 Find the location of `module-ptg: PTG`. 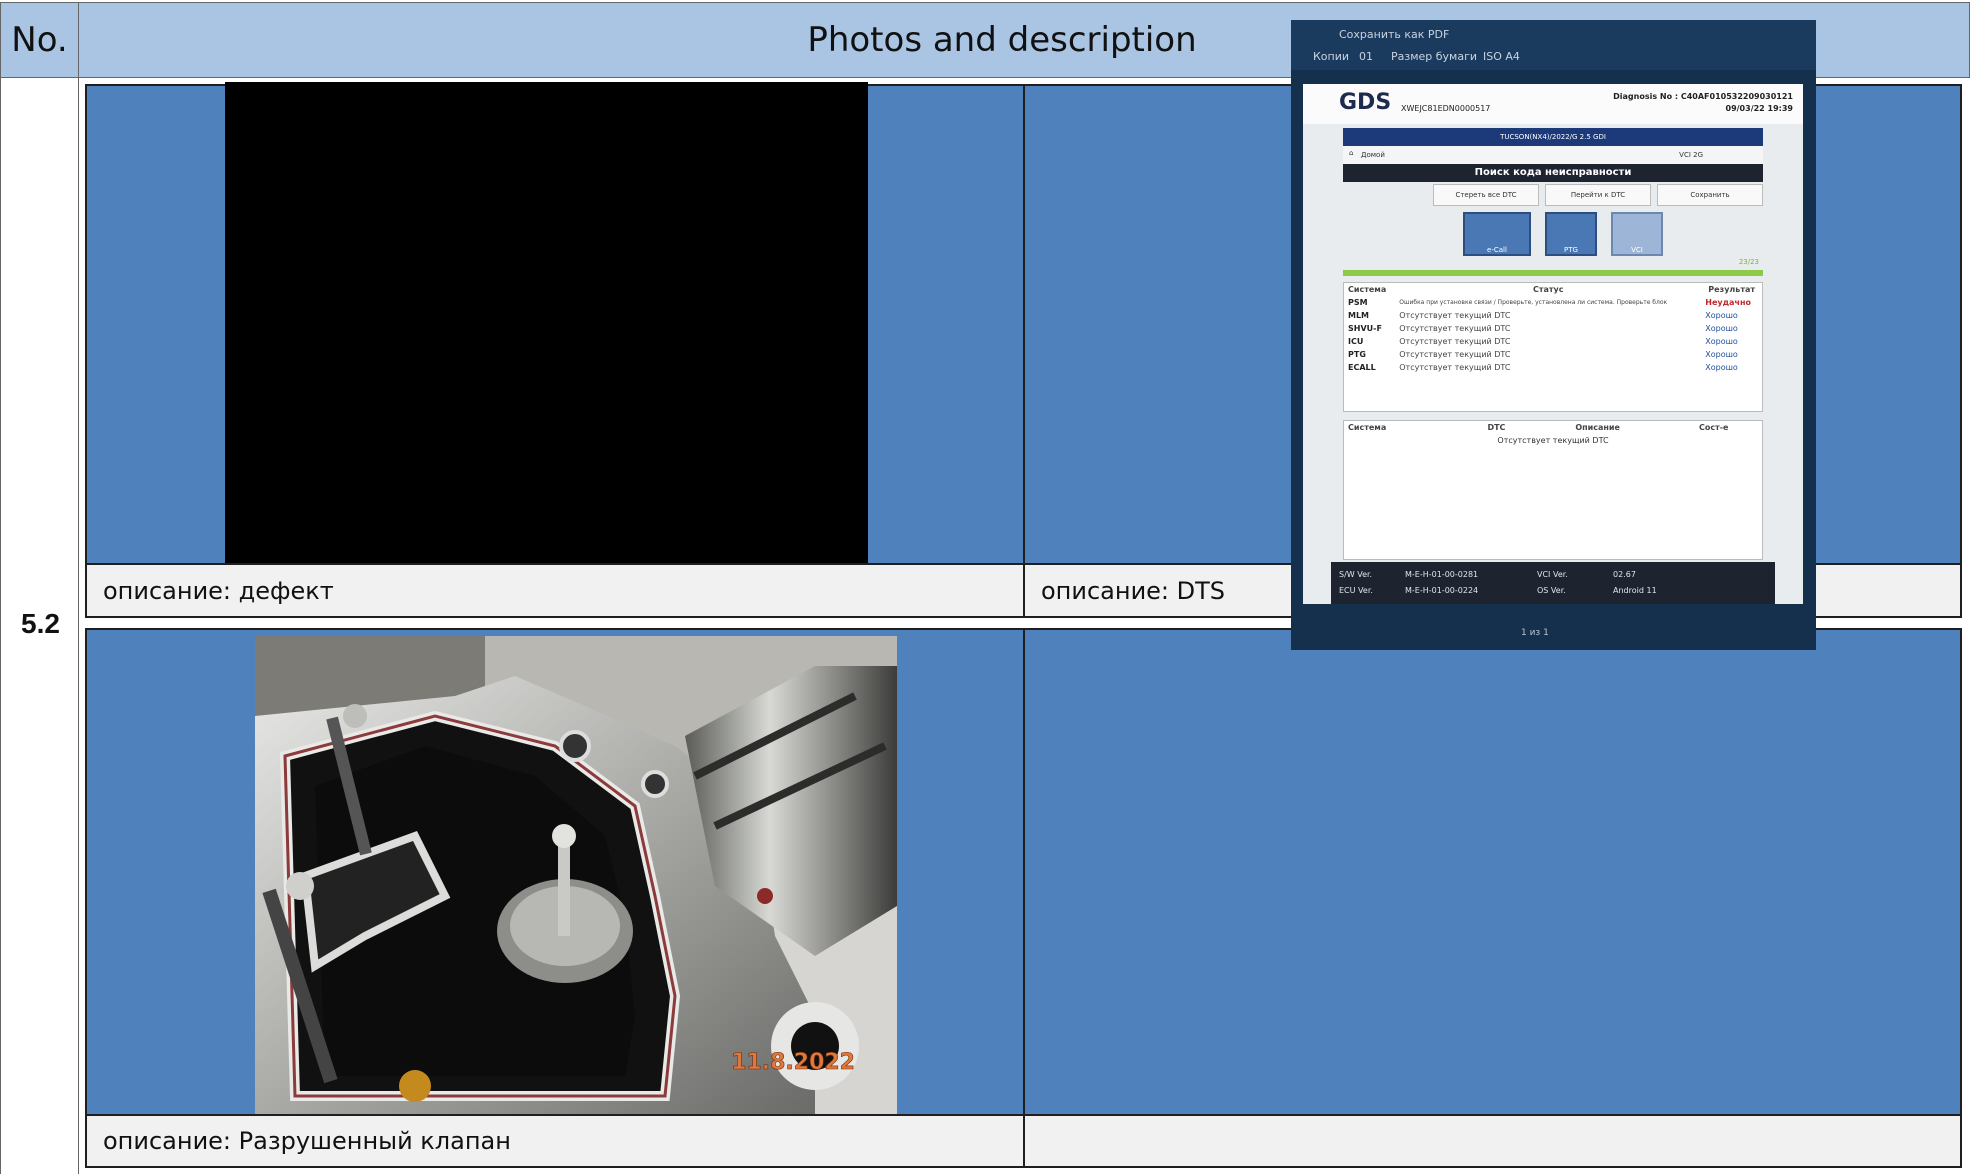

module-ptg: PTG is located at coordinates (1571, 234).